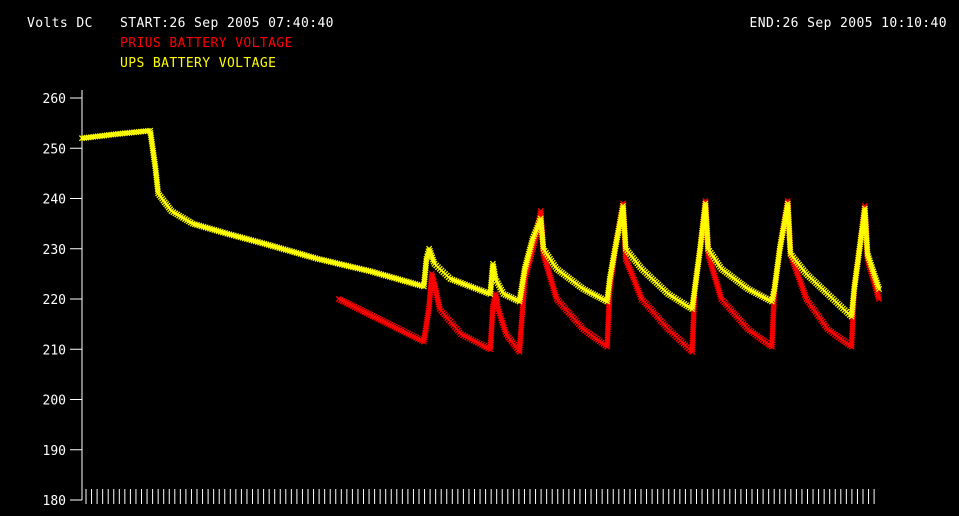 The image size is (959, 516). What do you see at coordinates (198, 63) in the screenshot?
I see `legend-ups: UPS BATTERY VOLTAGE` at bounding box center [198, 63].